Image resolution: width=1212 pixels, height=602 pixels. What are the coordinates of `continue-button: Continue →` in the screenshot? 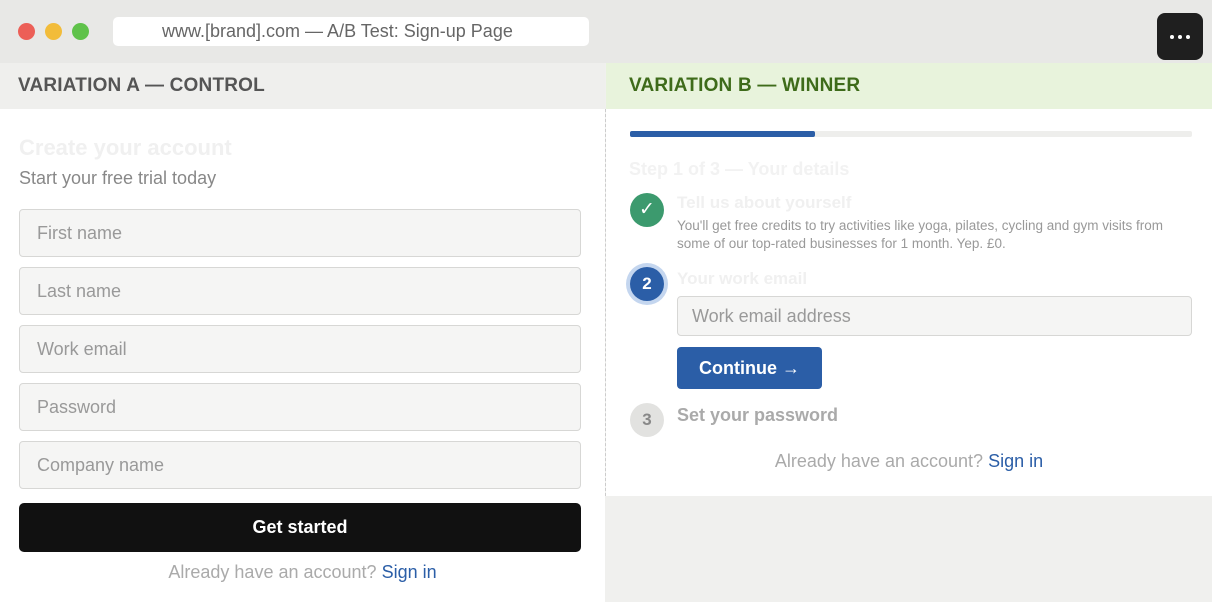 It's located at (749, 368).